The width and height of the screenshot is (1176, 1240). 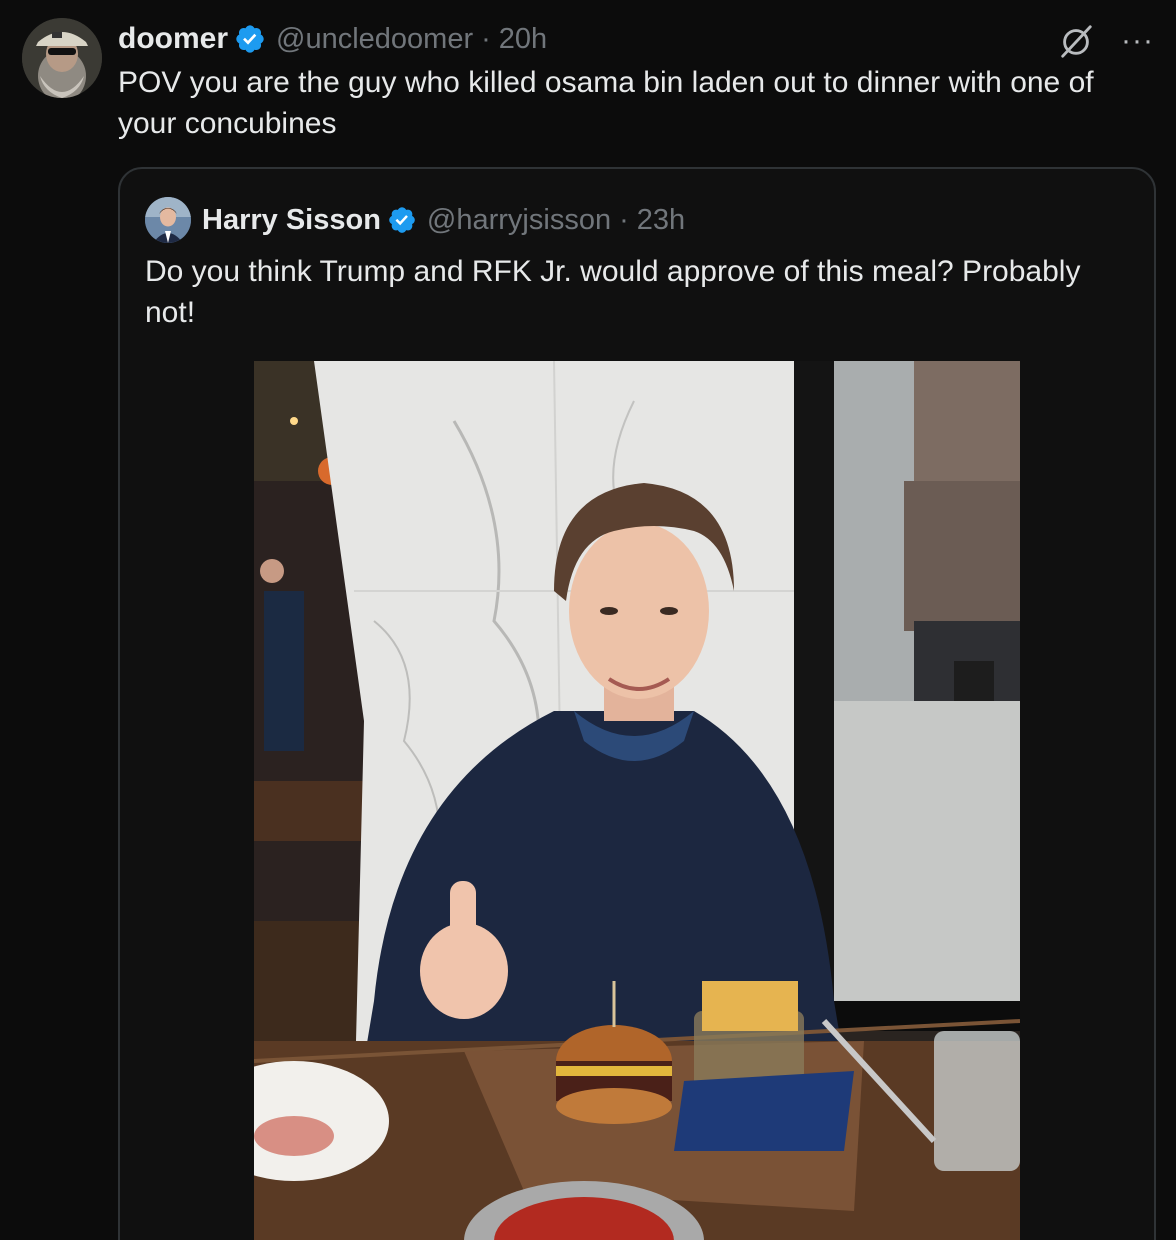 What do you see at coordinates (168, 220) in the screenshot?
I see `quoted-author-avatar` at bounding box center [168, 220].